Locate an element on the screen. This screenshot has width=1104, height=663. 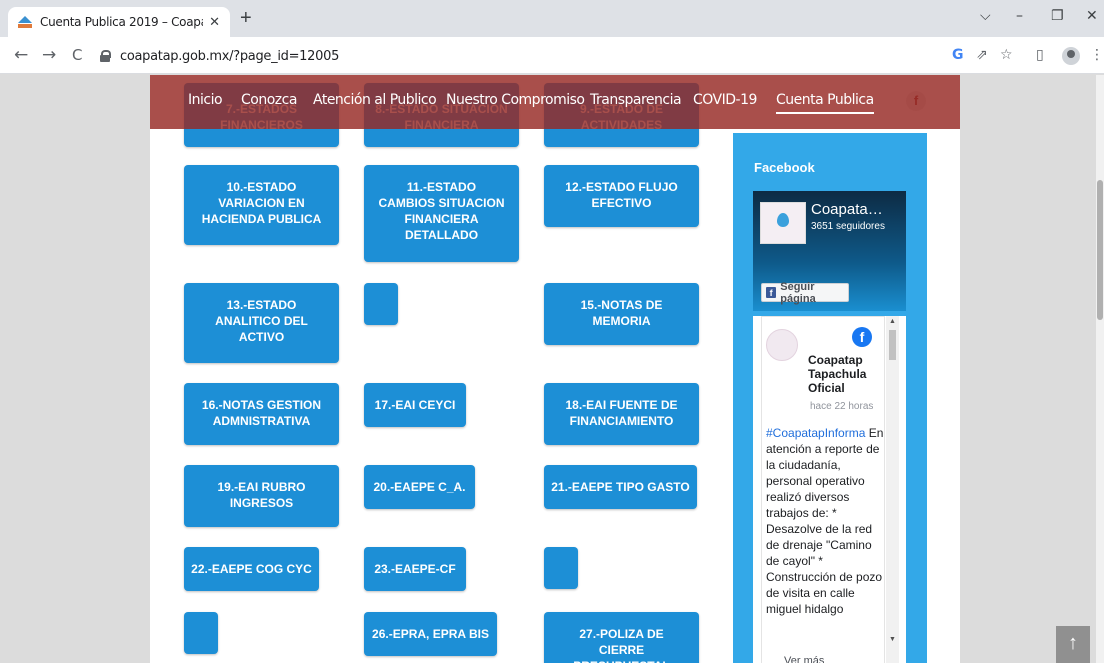
follow-page-button: f Seguir página is located at coordinates (805, 292).